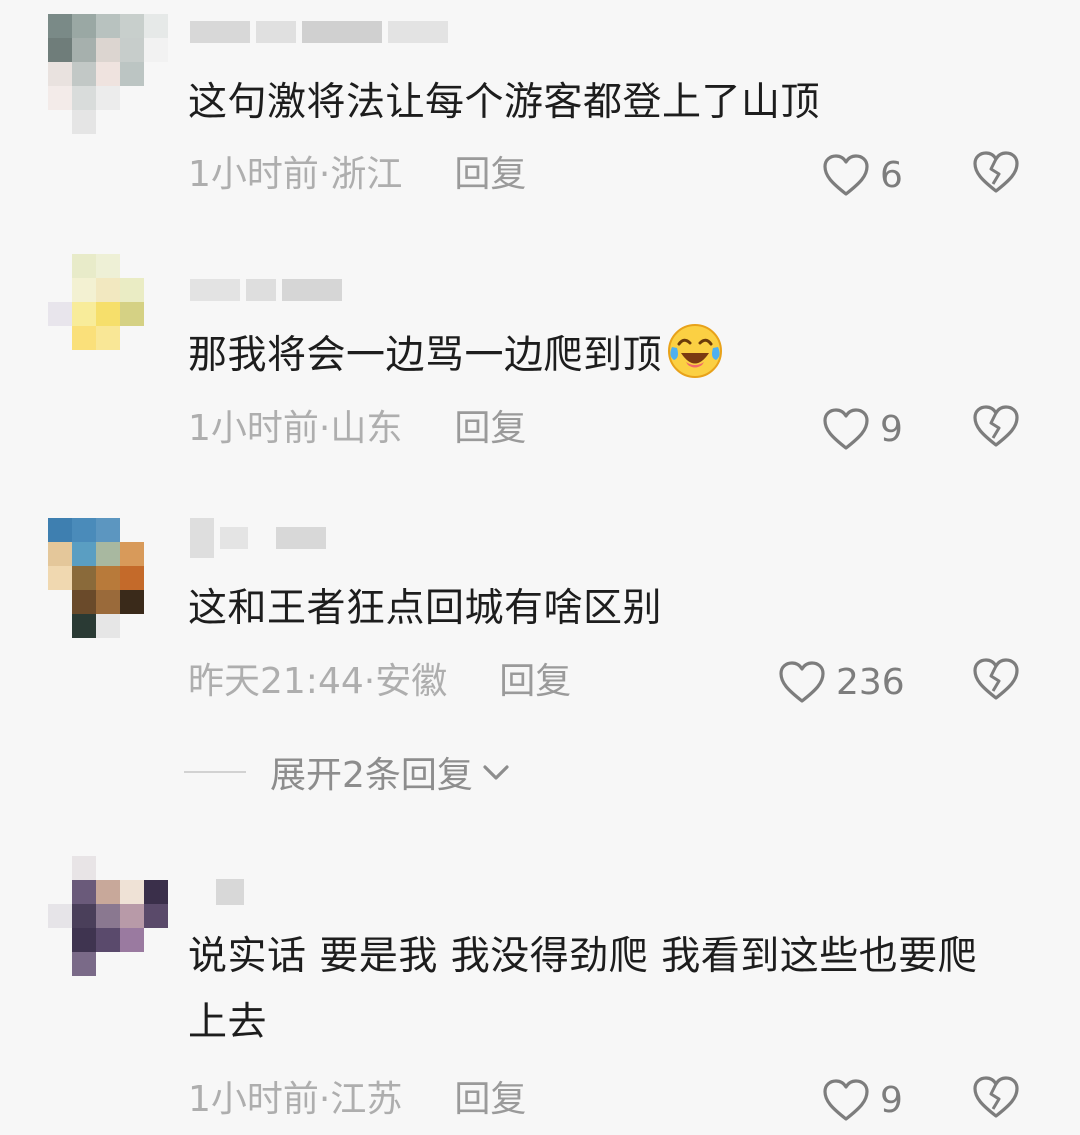 The image size is (1080, 1135). I want to click on expand-replies-label: 展开2条回复, so click(371, 775).